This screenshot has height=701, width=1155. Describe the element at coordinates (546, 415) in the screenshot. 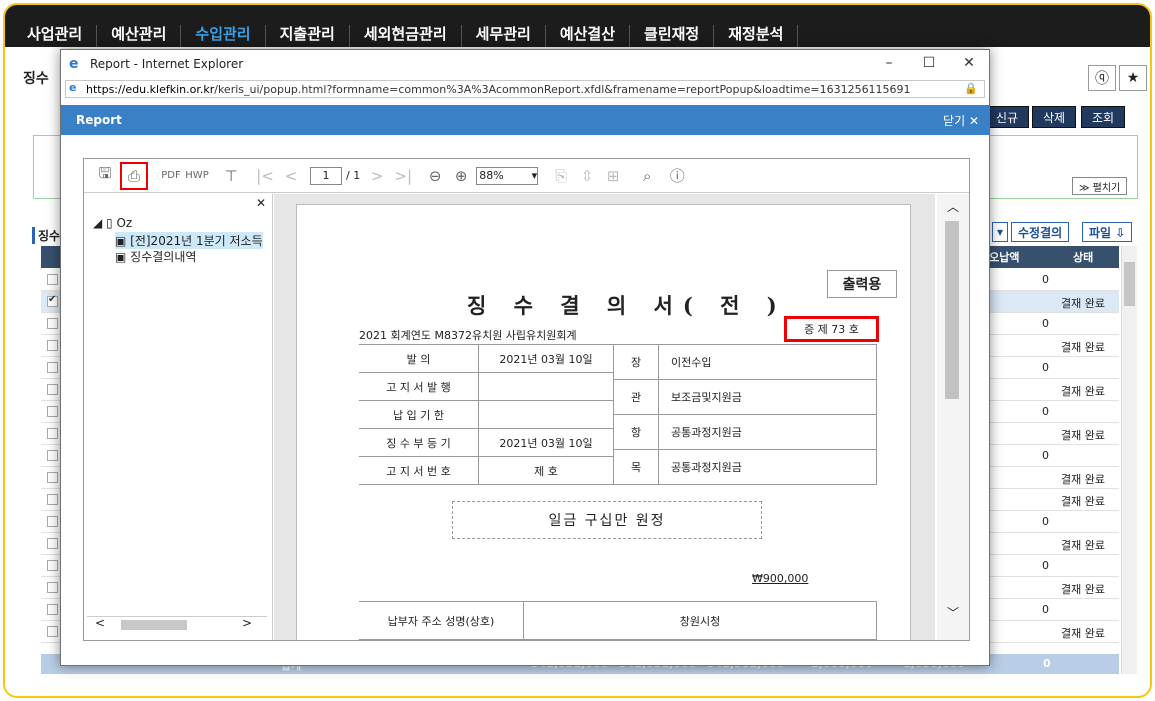

I see `grid-value` at that location.